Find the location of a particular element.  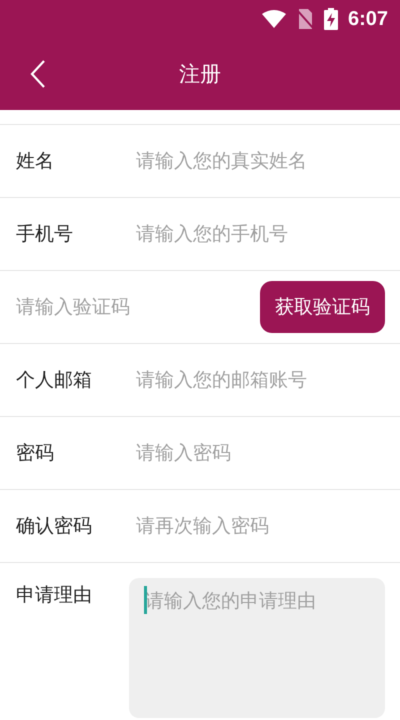

field-label: 手机号 is located at coordinates (45, 234).